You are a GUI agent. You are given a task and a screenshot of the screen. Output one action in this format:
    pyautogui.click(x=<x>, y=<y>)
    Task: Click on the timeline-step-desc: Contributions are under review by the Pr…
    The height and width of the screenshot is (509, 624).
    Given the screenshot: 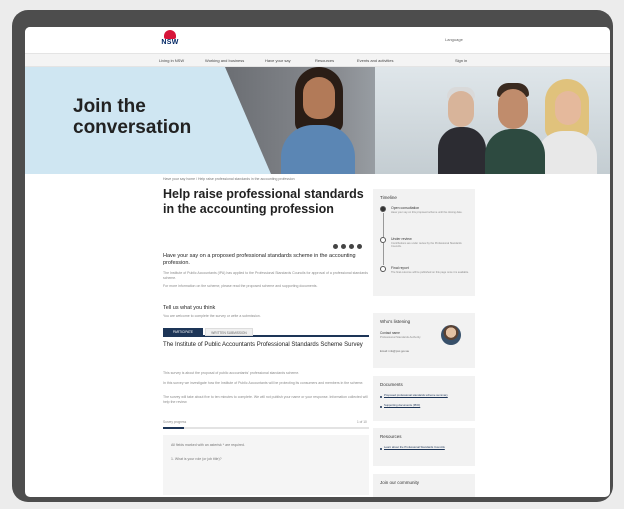 What is the action you would take?
    pyautogui.click(x=426, y=245)
    